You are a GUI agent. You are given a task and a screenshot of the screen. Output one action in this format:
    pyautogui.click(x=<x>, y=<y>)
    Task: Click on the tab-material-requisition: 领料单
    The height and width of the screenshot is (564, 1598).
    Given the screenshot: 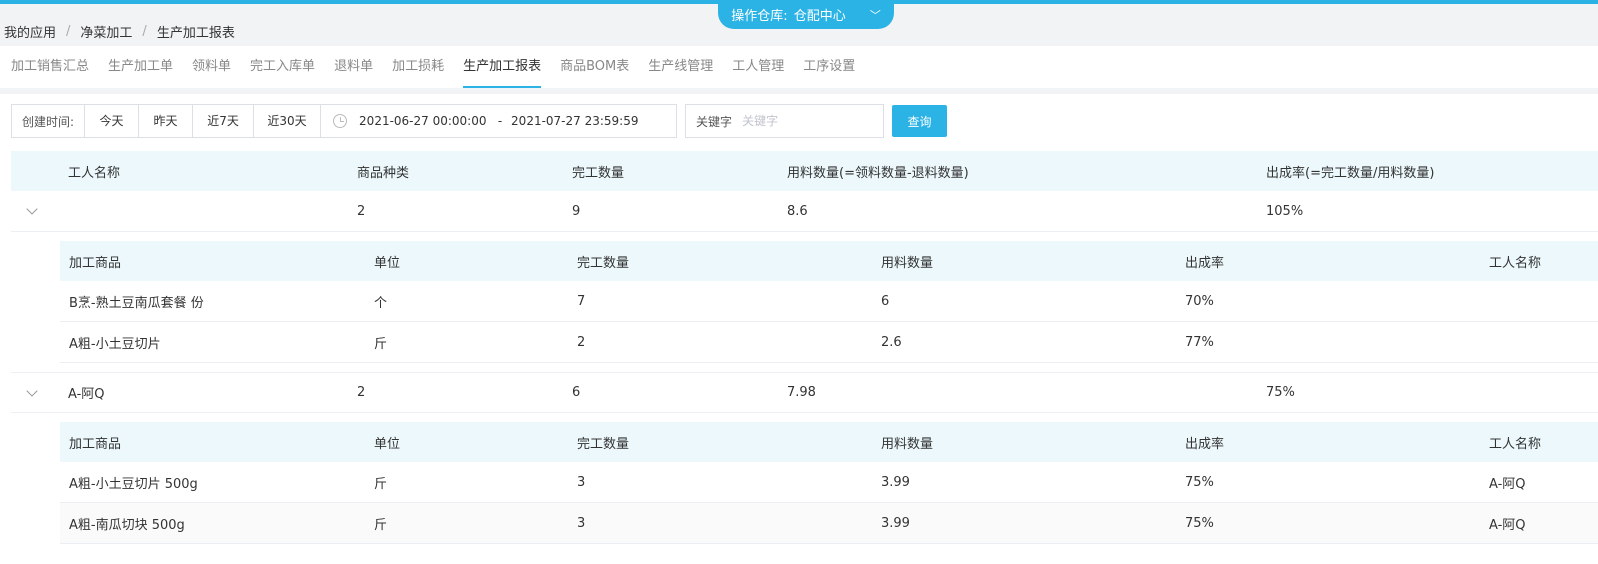 What is the action you would take?
    pyautogui.click(x=211, y=67)
    